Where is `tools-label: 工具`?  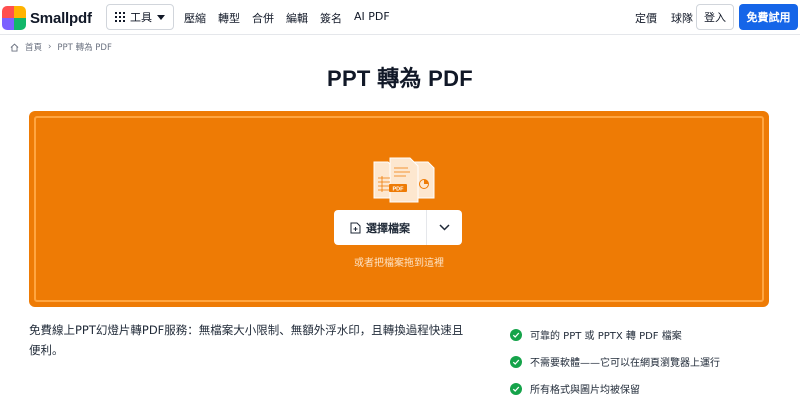 tools-label: 工具 is located at coordinates (141, 17).